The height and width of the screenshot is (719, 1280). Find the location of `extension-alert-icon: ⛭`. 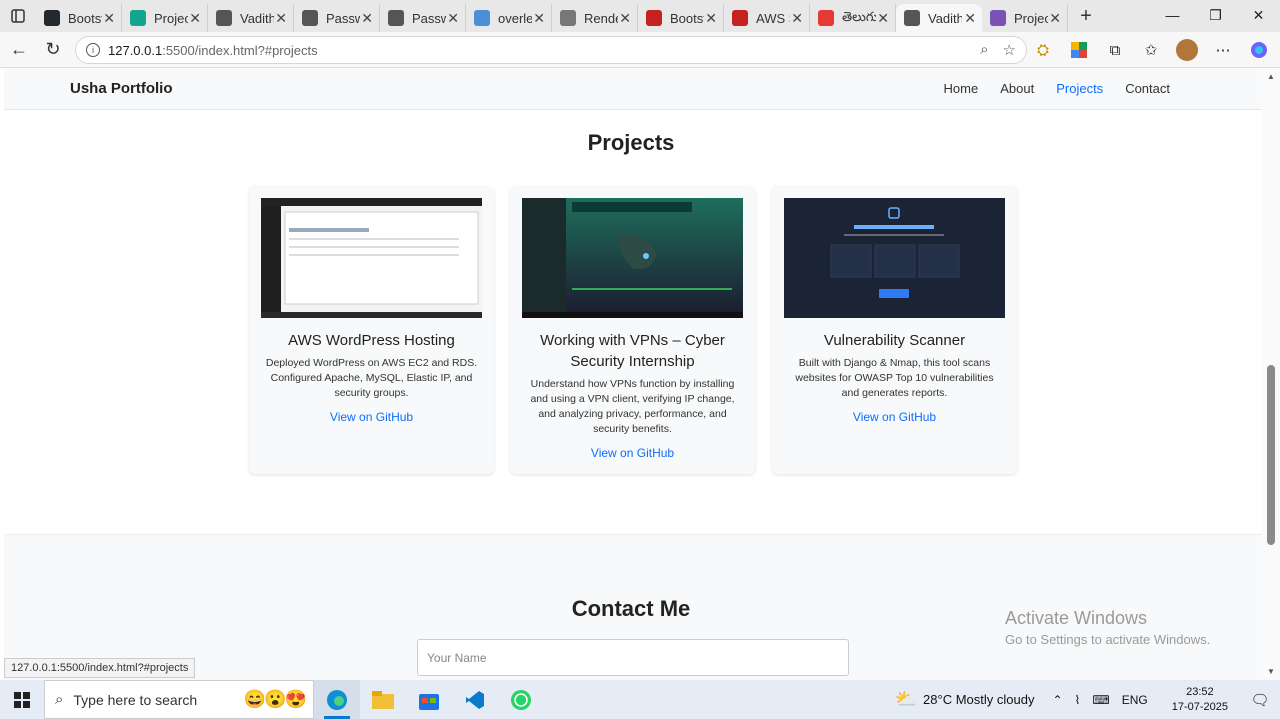

extension-alert-icon: ⛭ is located at coordinates (1043, 50).